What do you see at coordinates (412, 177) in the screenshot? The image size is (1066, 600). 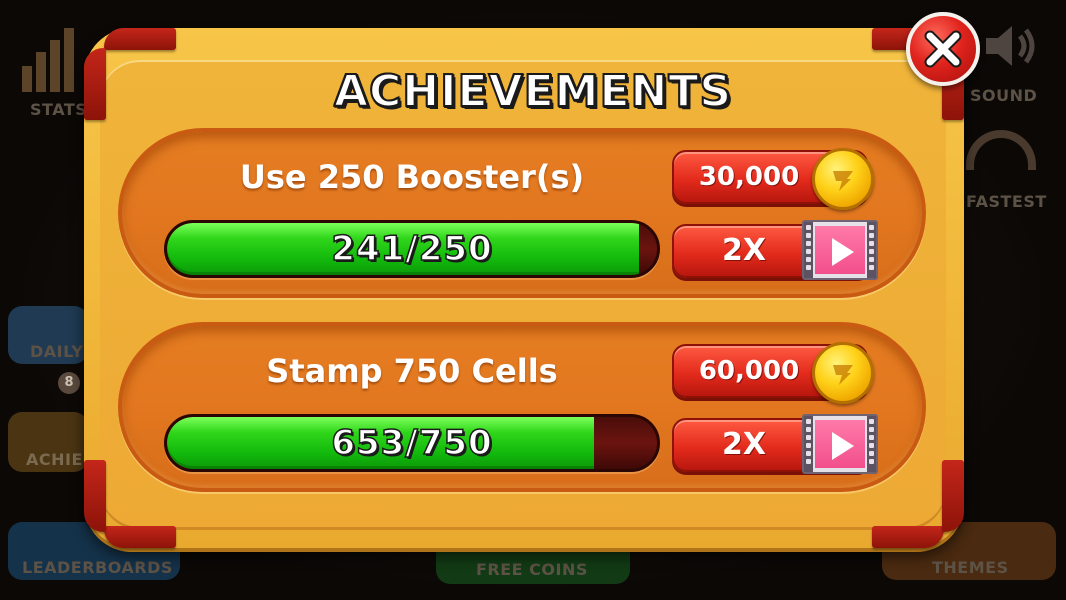 I see `achievement-title: Use 250 Booster(s)` at bounding box center [412, 177].